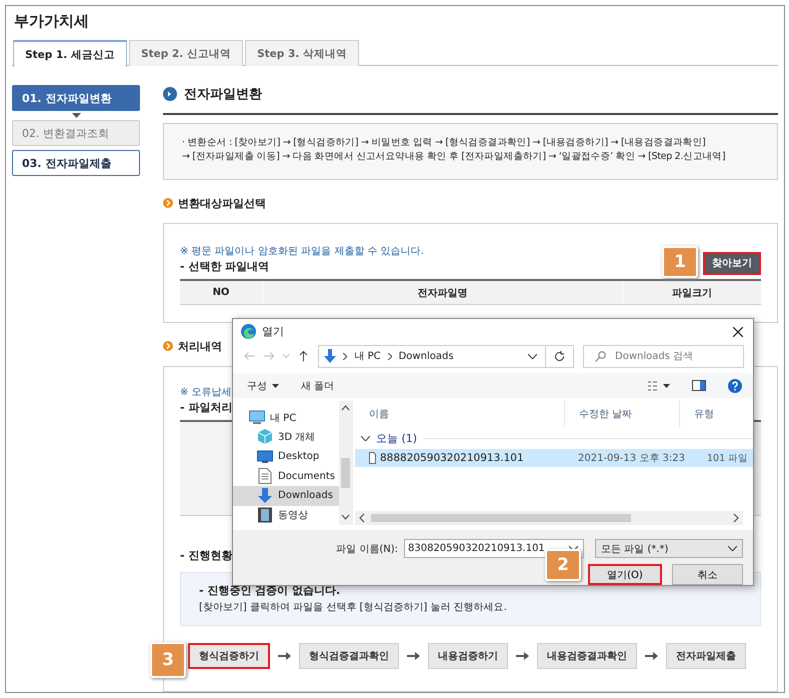  I want to click on refresh-button, so click(560, 356).